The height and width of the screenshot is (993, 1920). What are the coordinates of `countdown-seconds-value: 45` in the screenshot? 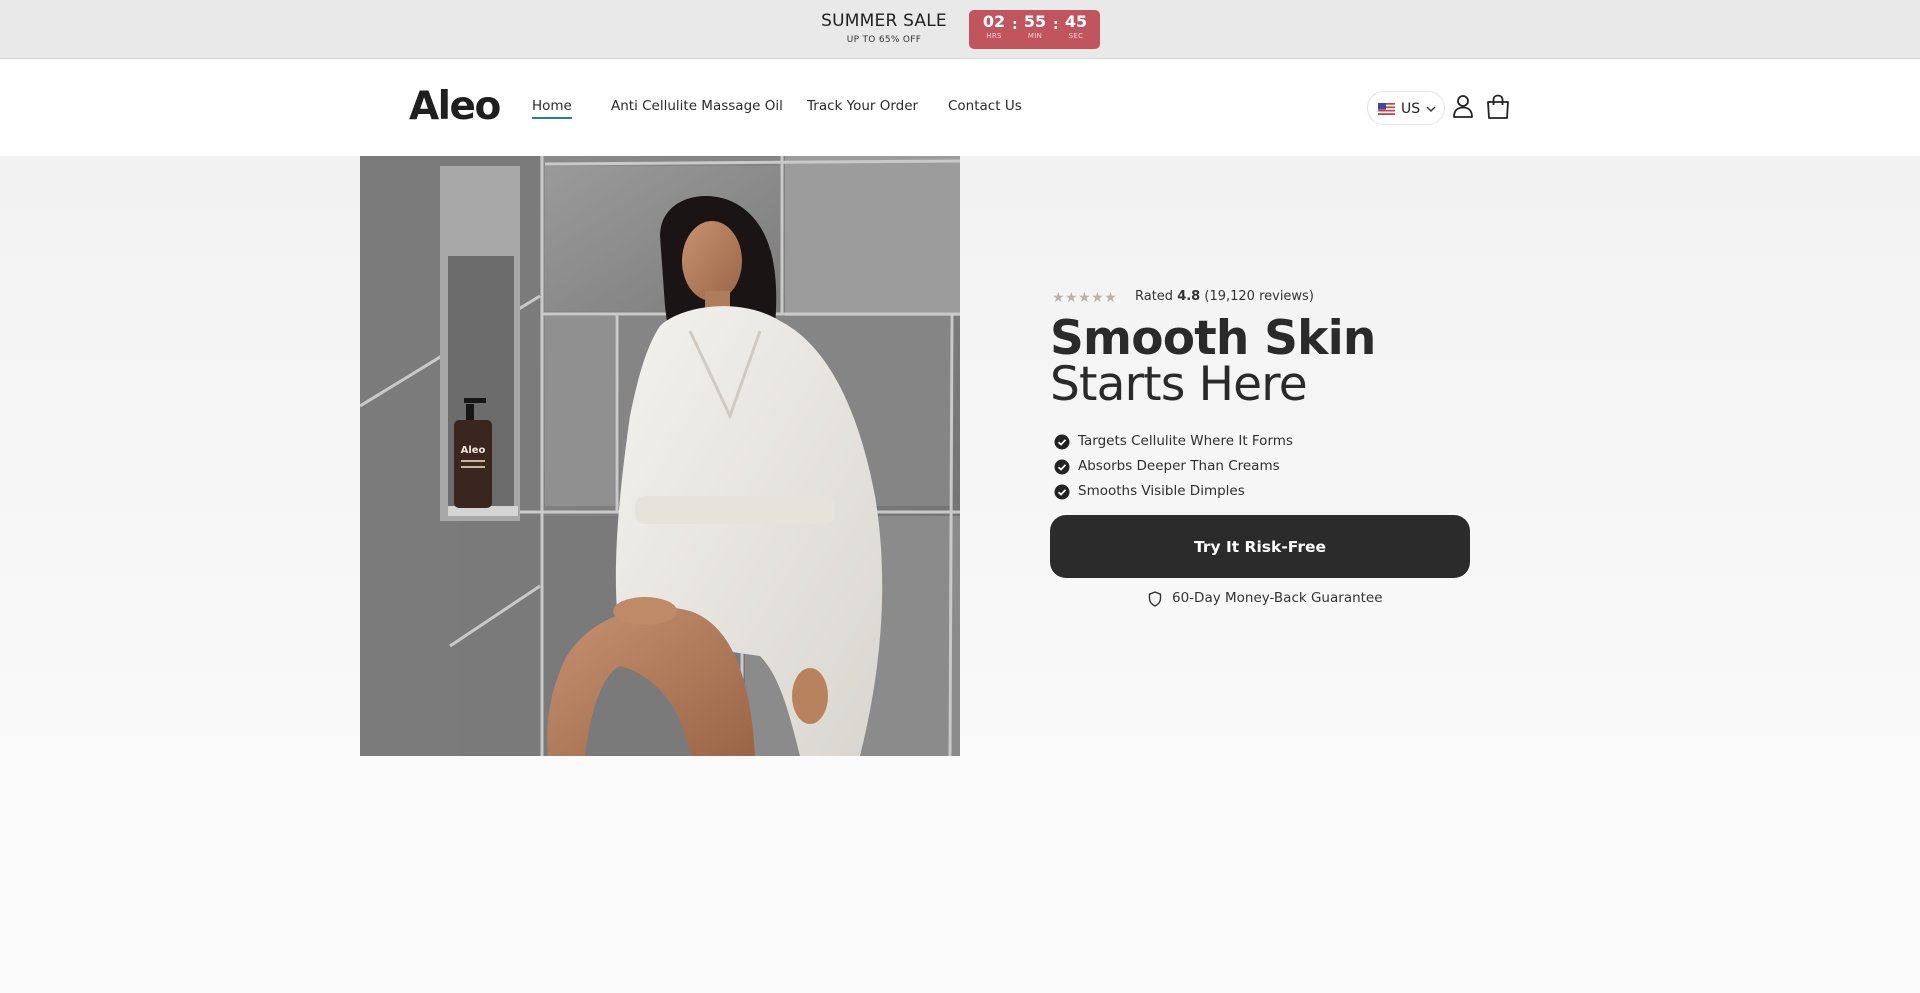 It's located at (1076, 21).